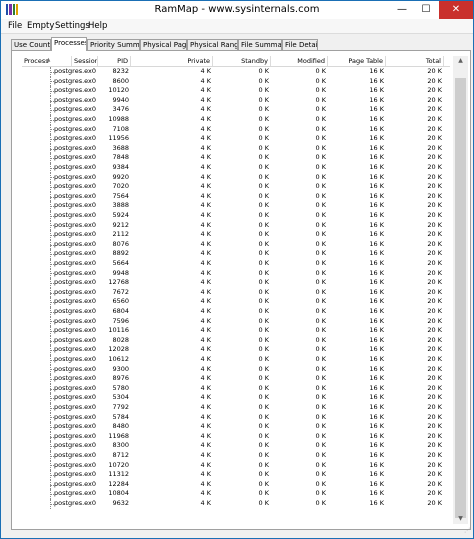 The height and width of the screenshot is (539, 474). What do you see at coordinates (236, 465) in the screenshot?
I see `table-row: postgres.exe 0 10720 4 K0 K0 K 16 K 20 K` at bounding box center [236, 465].